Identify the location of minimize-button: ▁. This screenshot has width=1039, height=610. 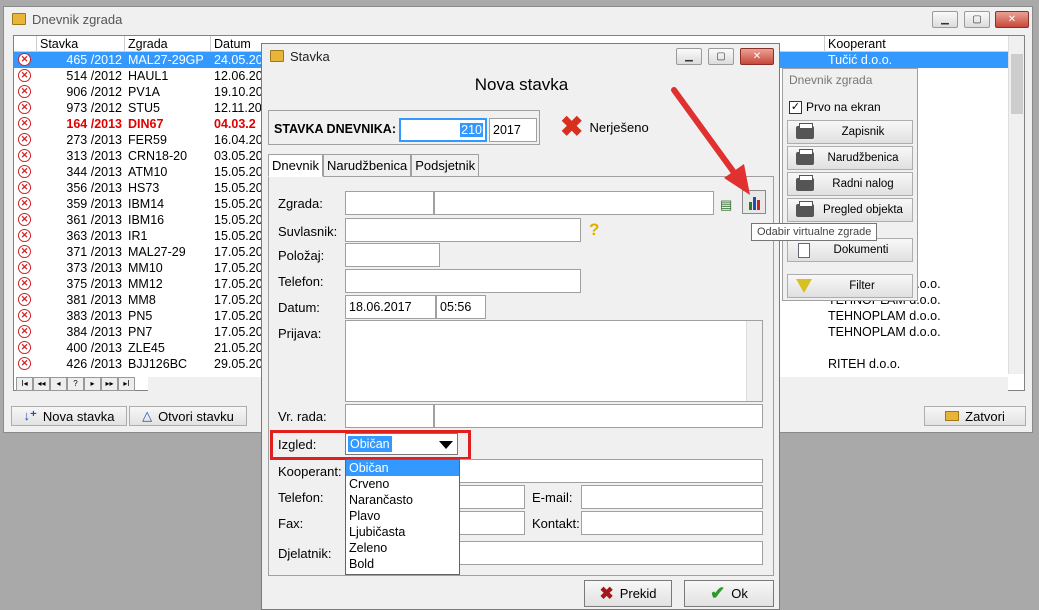
(945, 19).